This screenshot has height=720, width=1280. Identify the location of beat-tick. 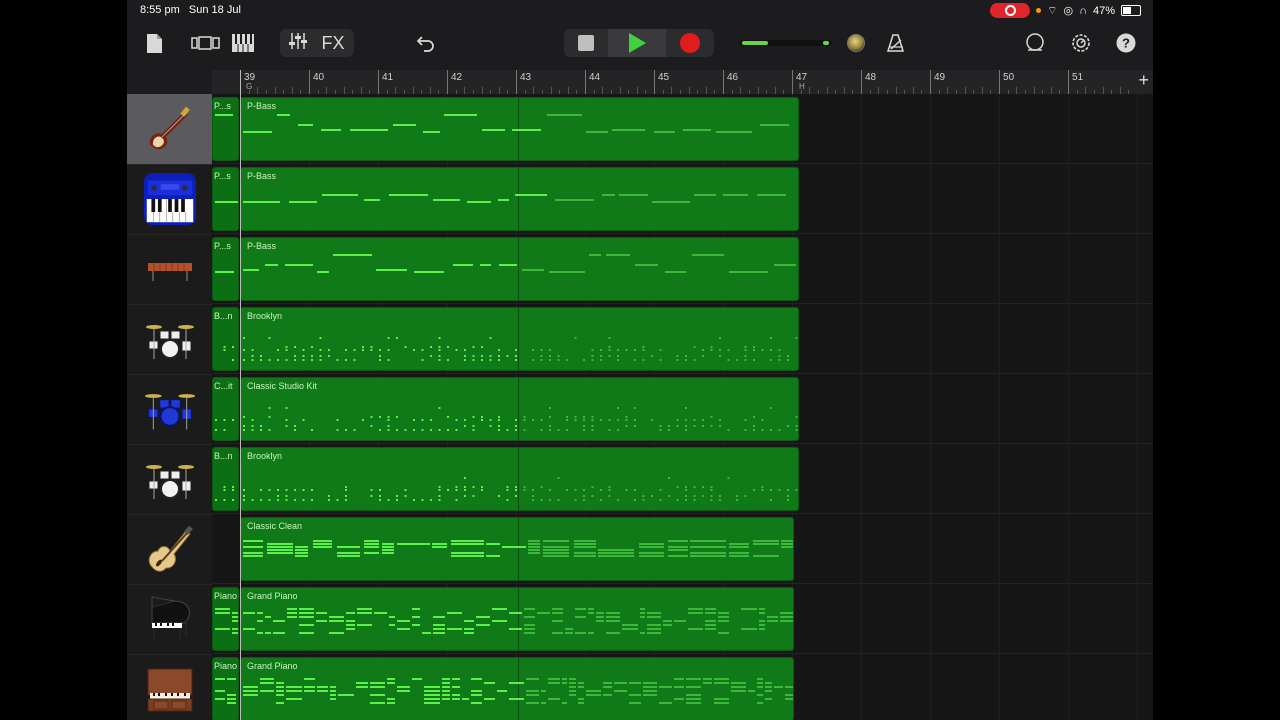
(810, 90).